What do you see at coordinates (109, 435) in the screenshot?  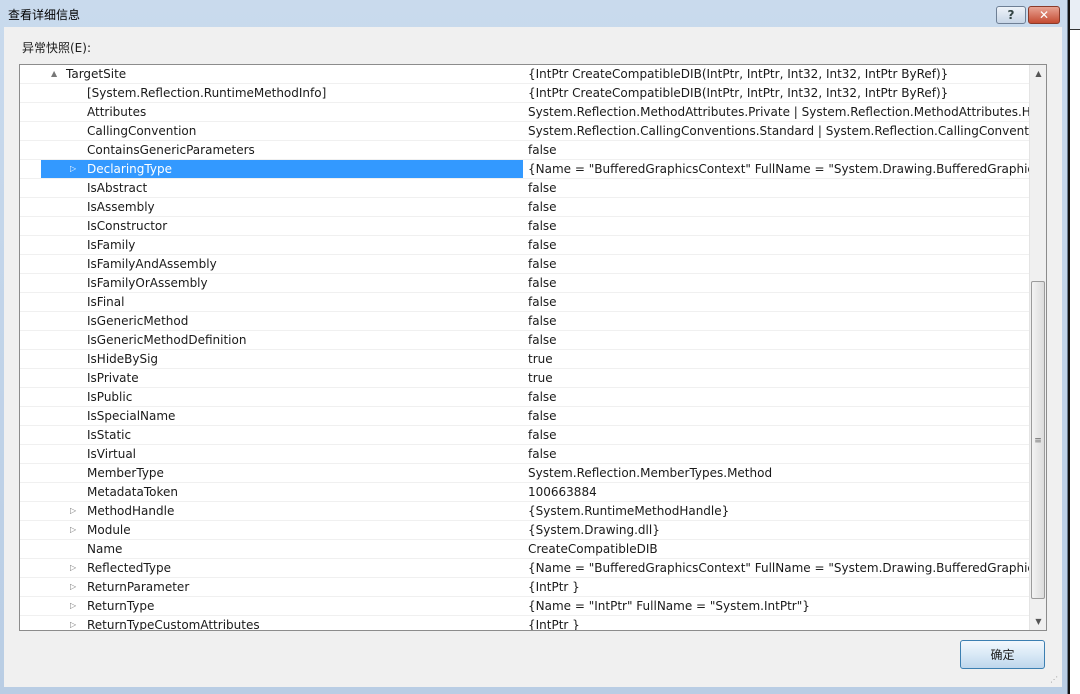 I see `row-name: IsStatic` at bounding box center [109, 435].